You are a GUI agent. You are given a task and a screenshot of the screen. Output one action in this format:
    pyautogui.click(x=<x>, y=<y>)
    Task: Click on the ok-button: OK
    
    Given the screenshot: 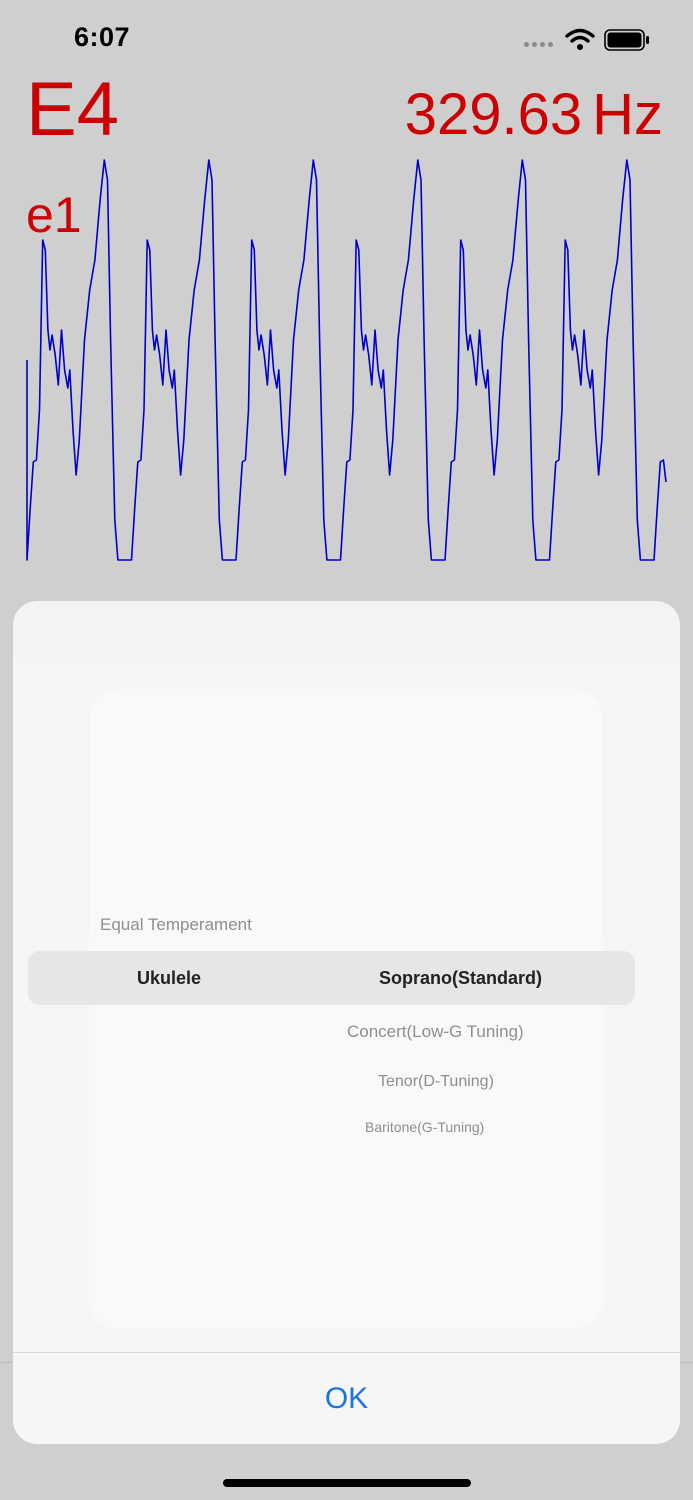 What is the action you would take?
    pyautogui.click(x=346, y=1398)
    